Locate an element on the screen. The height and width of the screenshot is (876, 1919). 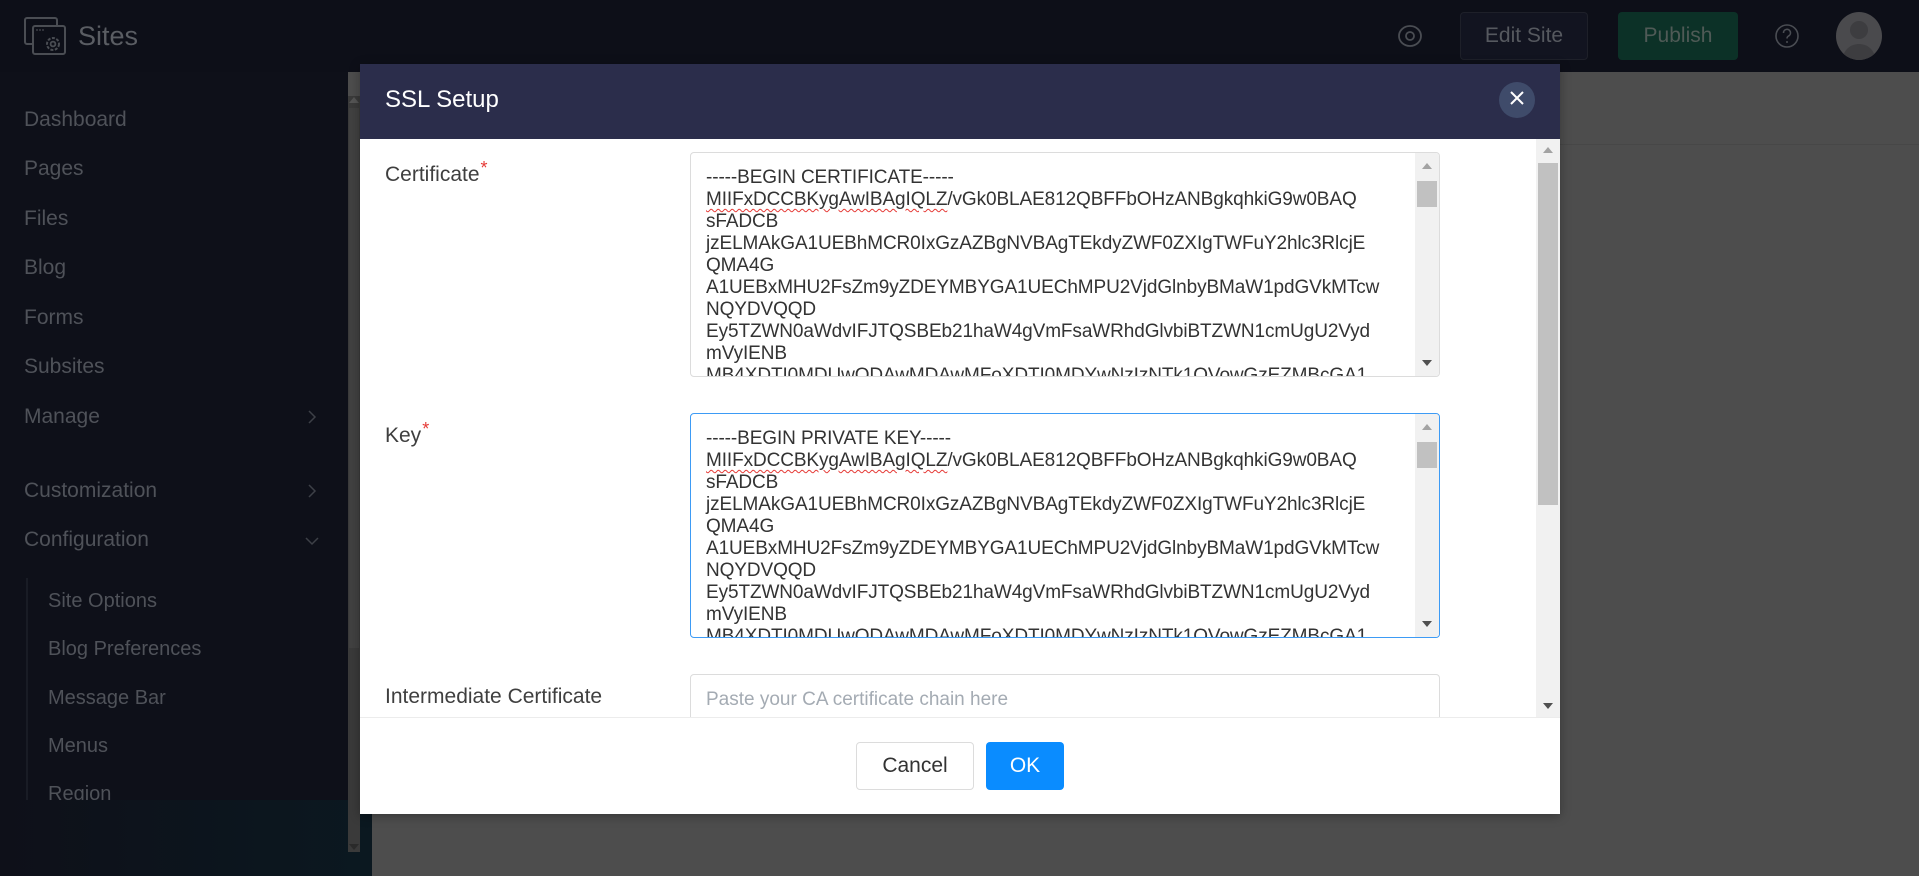
user-avatar is located at coordinates (1859, 36).